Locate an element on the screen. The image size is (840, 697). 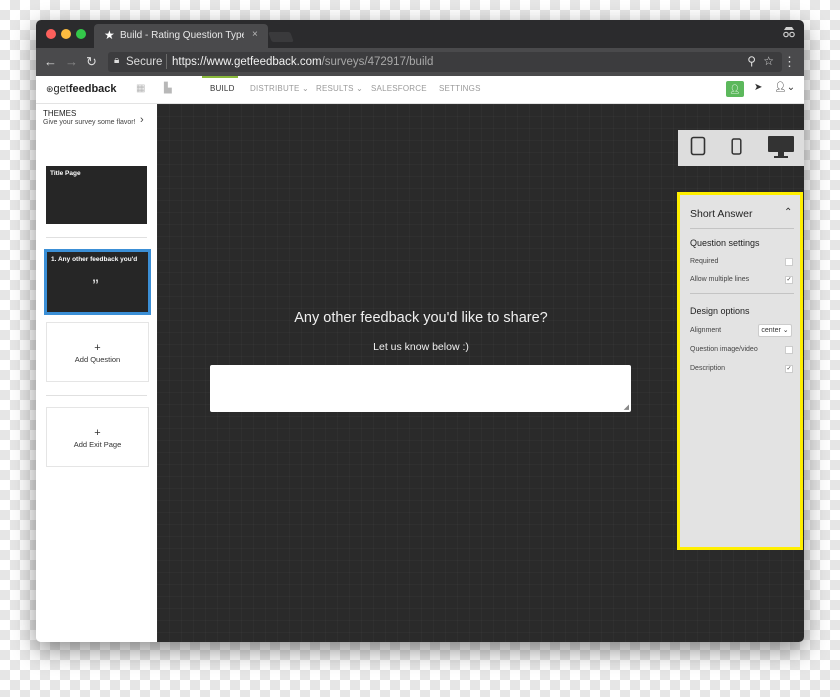
minimize-window-button is located at coordinates (66, 34).